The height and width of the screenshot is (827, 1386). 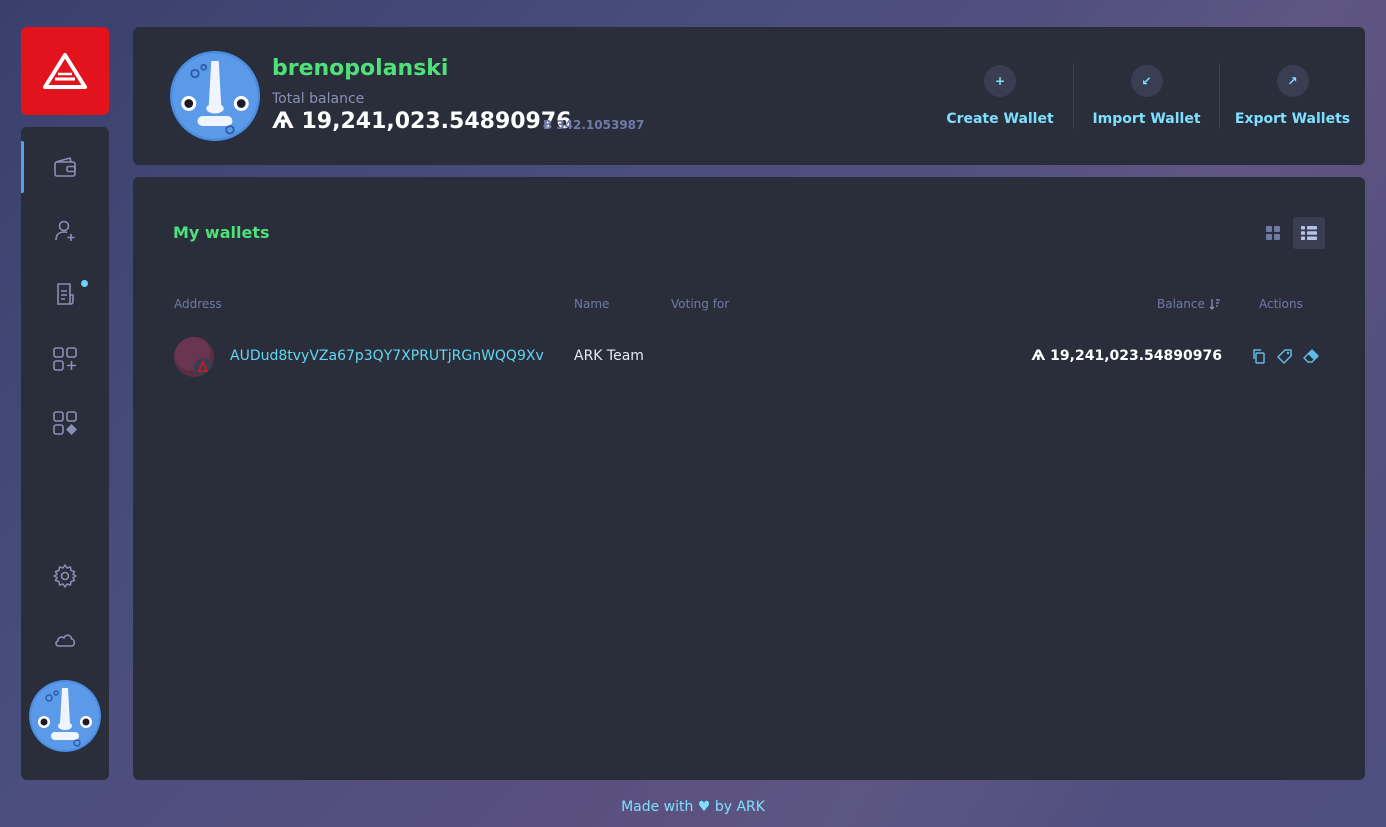 What do you see at coordinates (1146, 119) in the screenshot?
I see `import-wallet-label: Import Wallet` at bounding box center [1146, 119].